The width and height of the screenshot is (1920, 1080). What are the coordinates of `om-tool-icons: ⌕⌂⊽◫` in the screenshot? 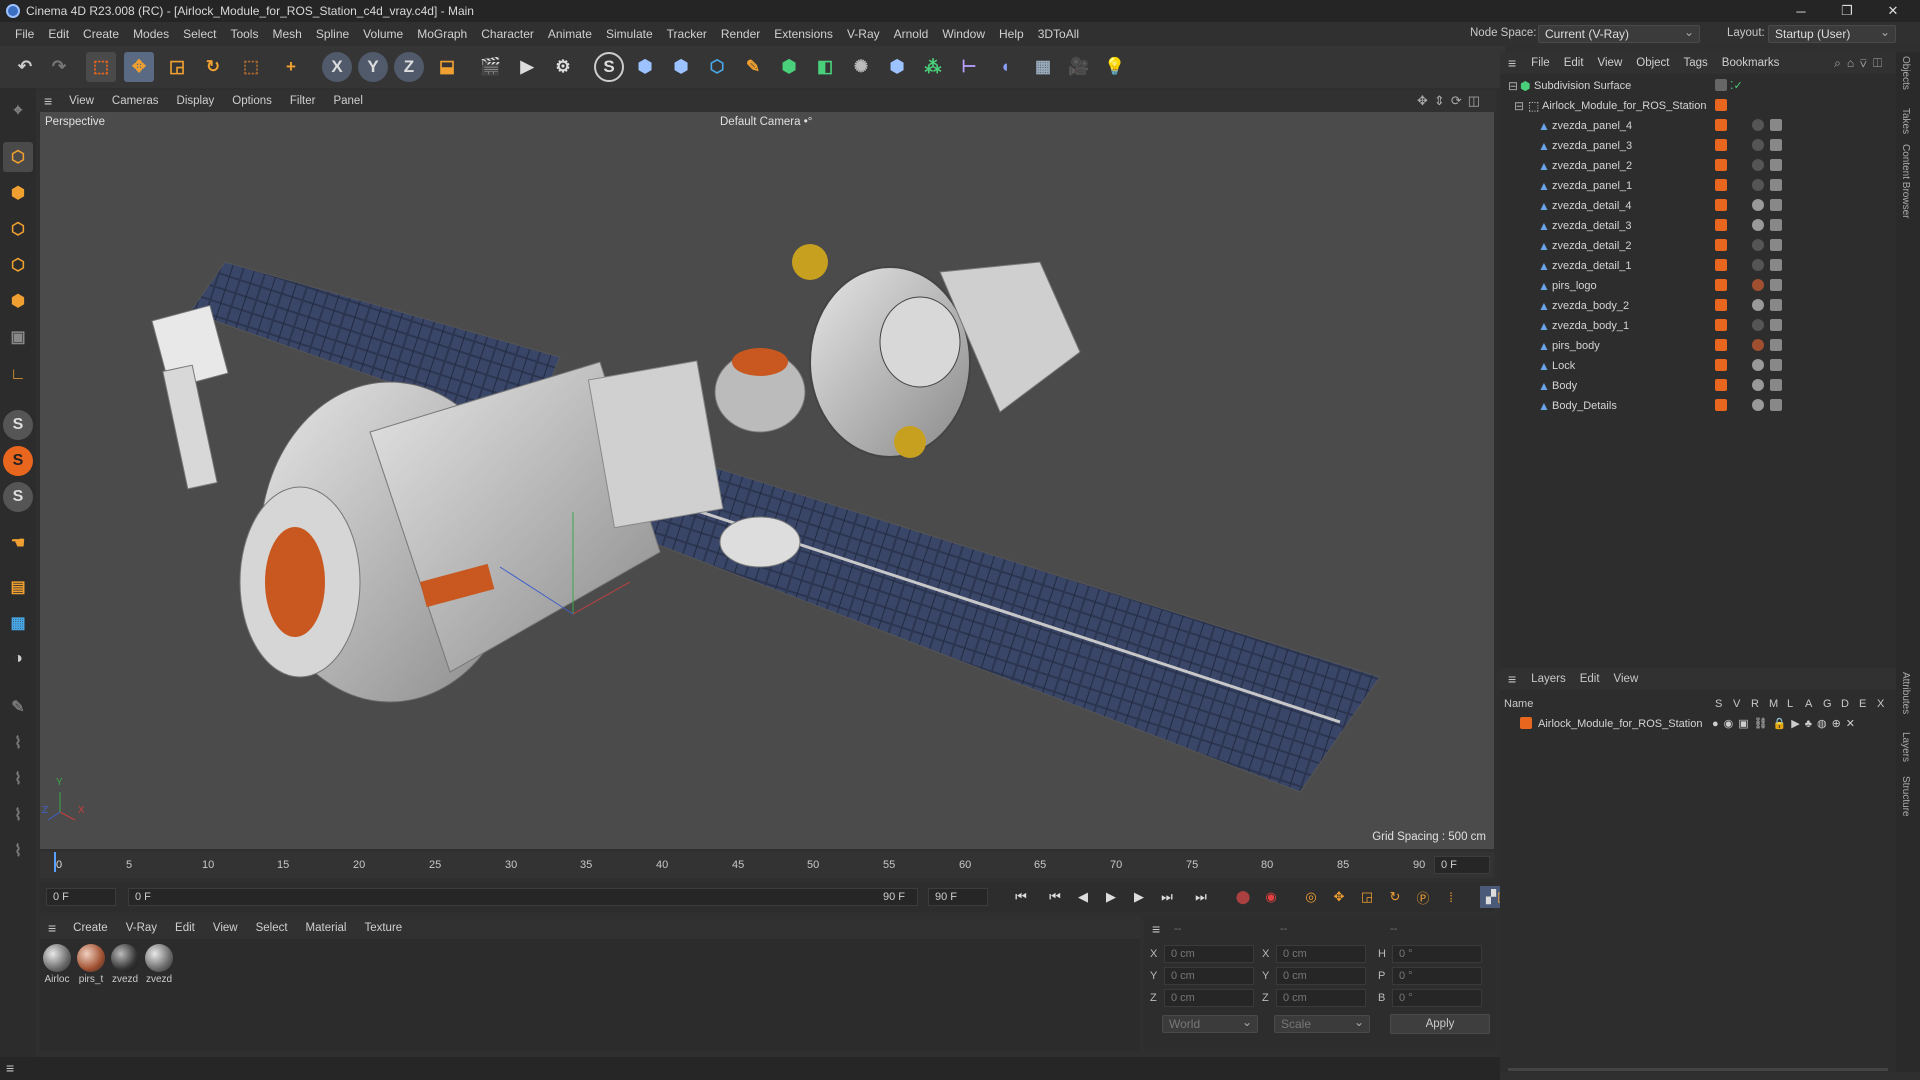 It's located at (1861, 63).